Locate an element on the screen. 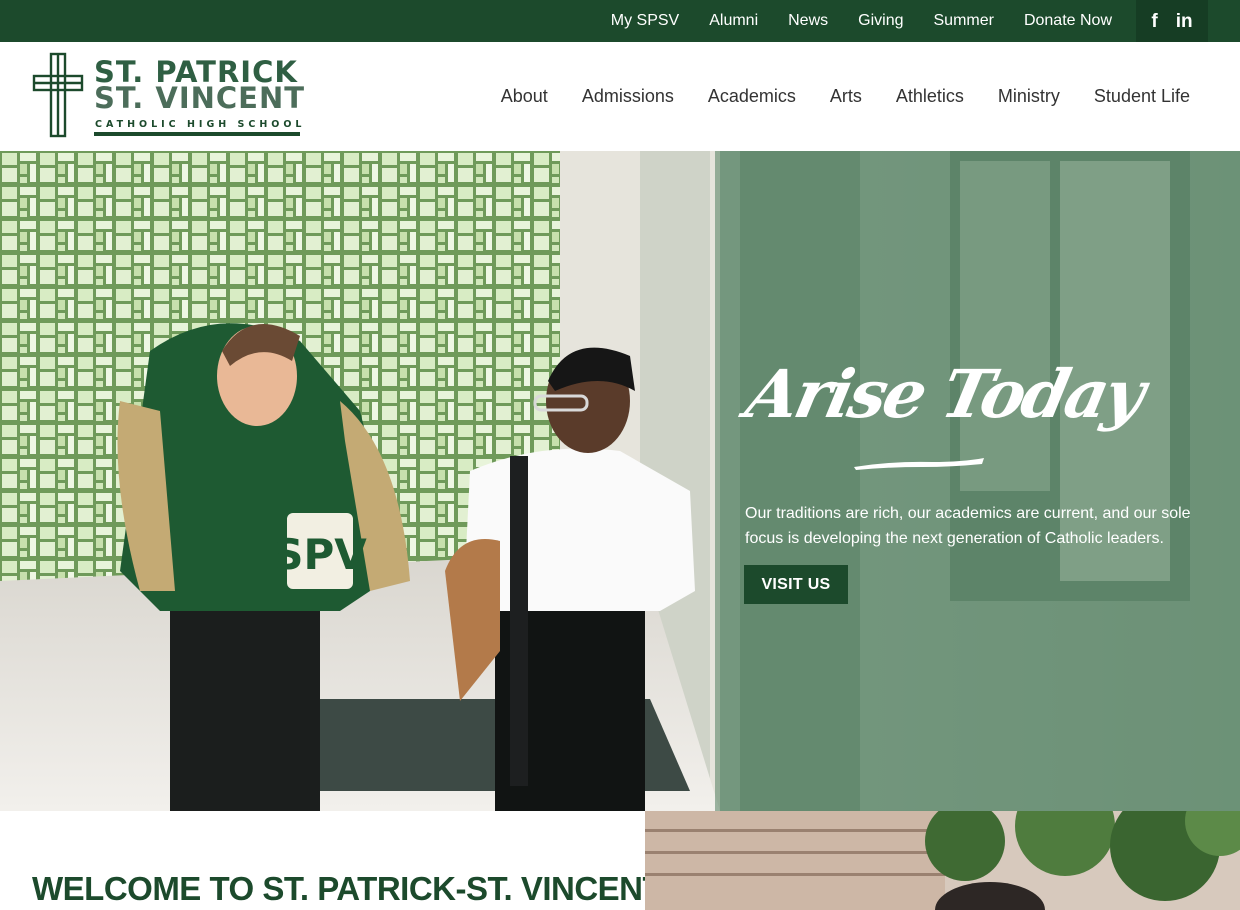 The height and width of the screenshot is (910, 1240). nav-about: About is located at coordinates (524, 96).